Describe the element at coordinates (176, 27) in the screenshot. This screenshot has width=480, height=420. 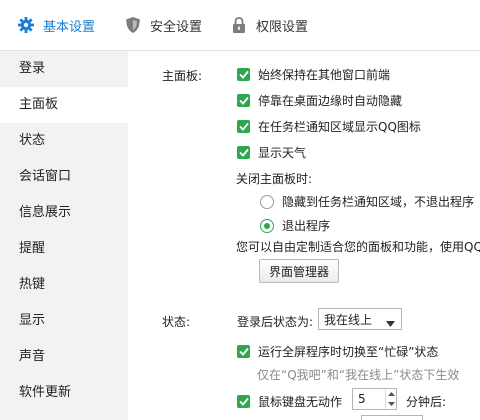
I see `tab-security-settings-label: 安全设置` at that location.